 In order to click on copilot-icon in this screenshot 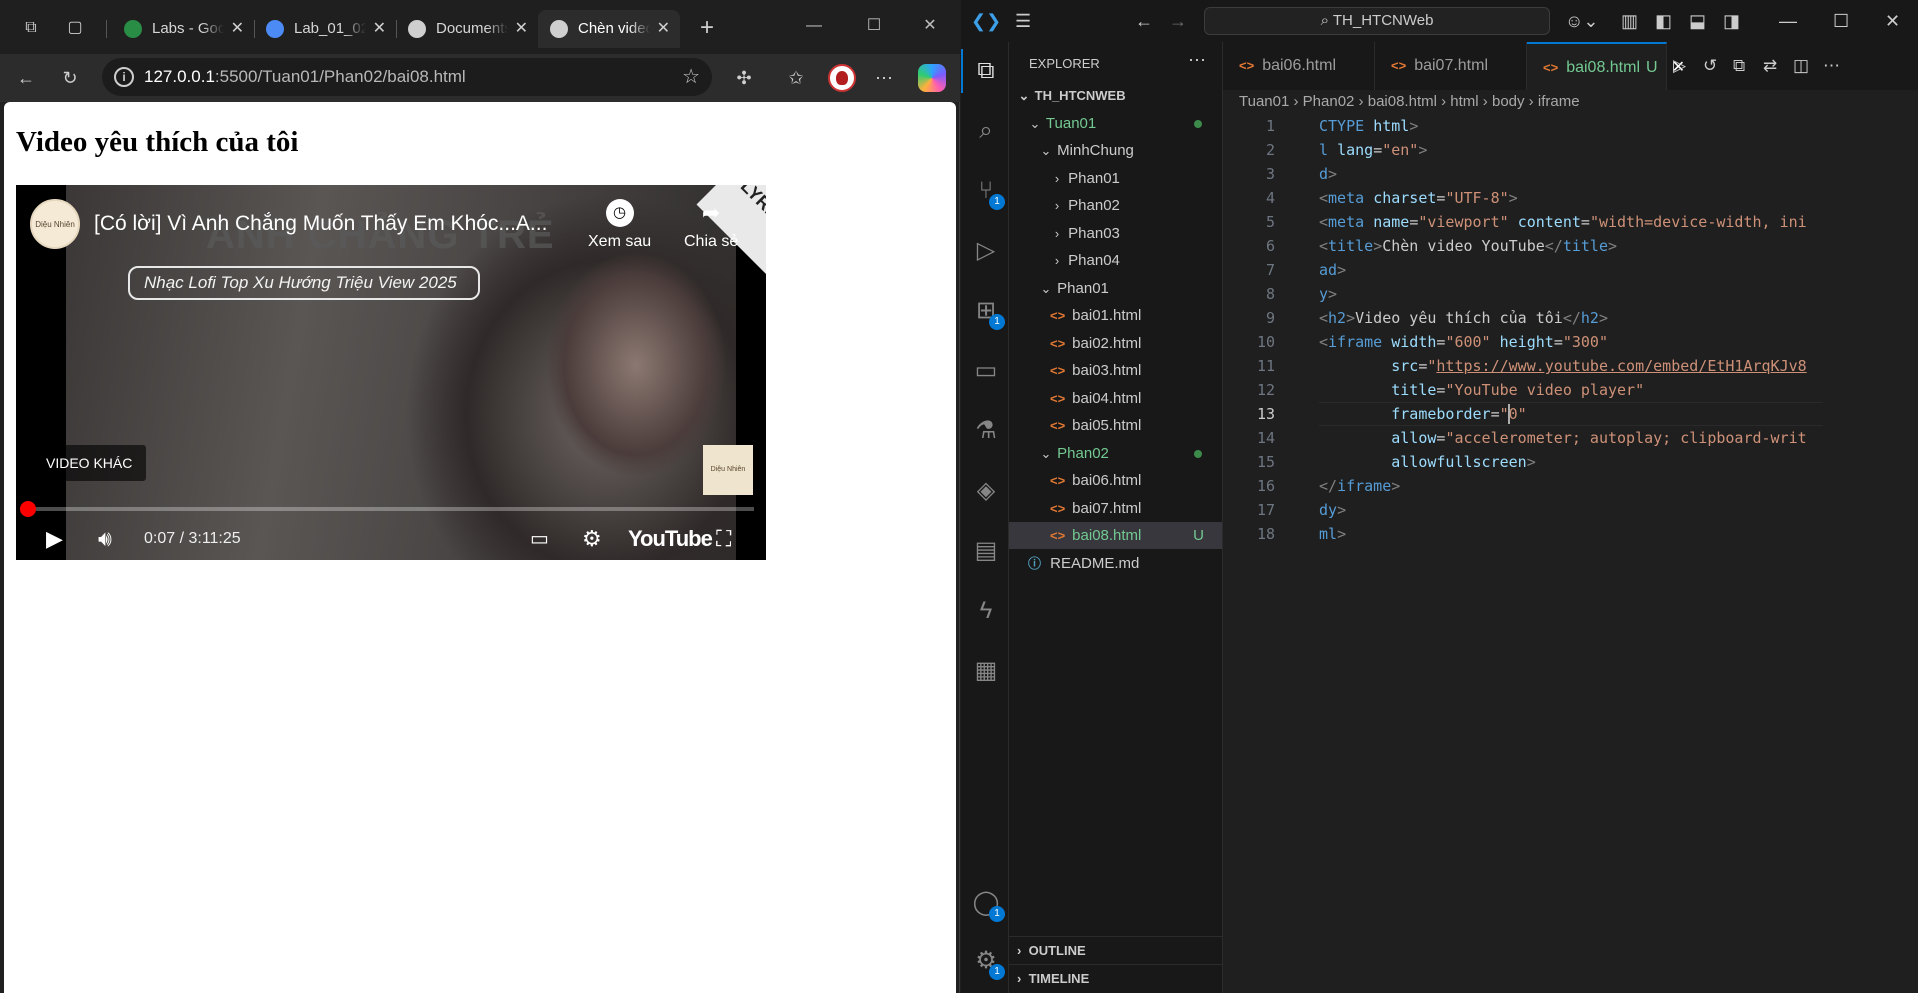, I will do `click(932, 78)`.